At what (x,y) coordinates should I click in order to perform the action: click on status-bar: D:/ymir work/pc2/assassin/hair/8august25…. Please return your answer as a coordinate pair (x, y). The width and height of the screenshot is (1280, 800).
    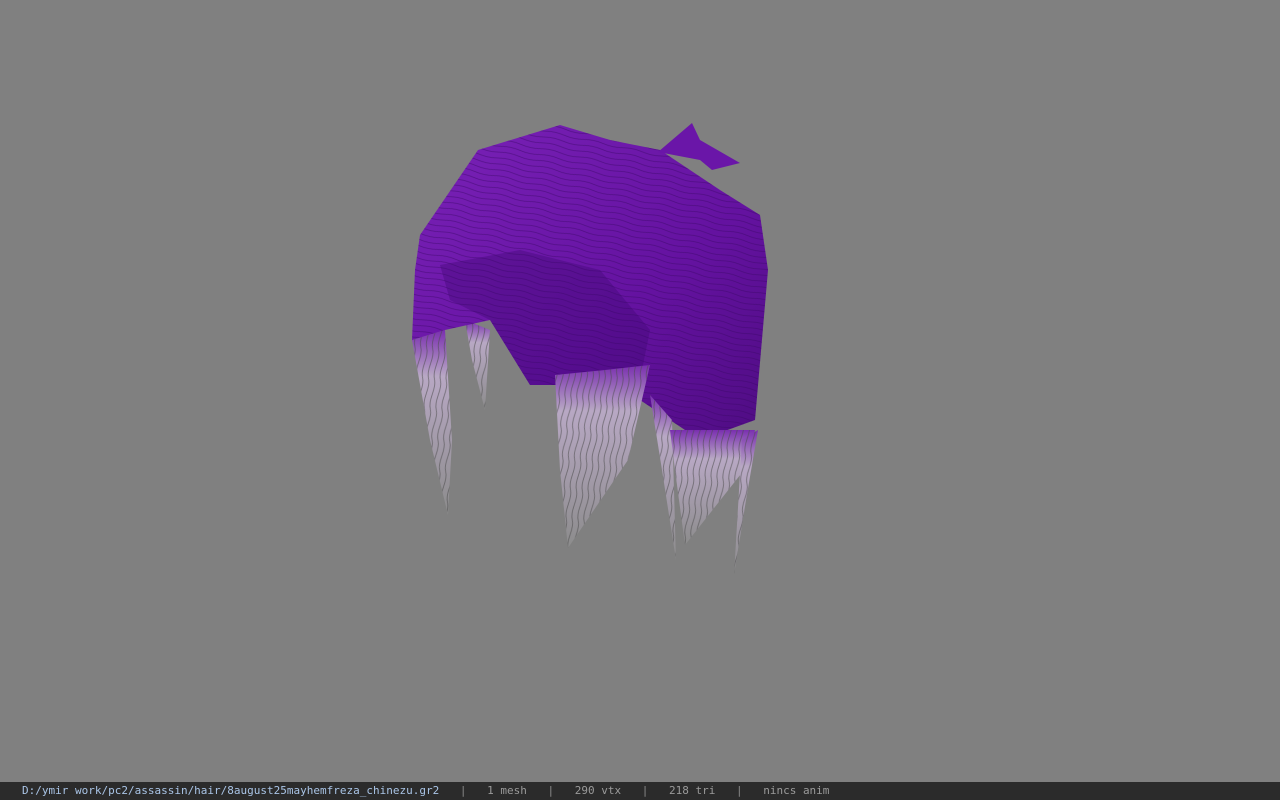
    Looking at the image, I should click on (640, 791).